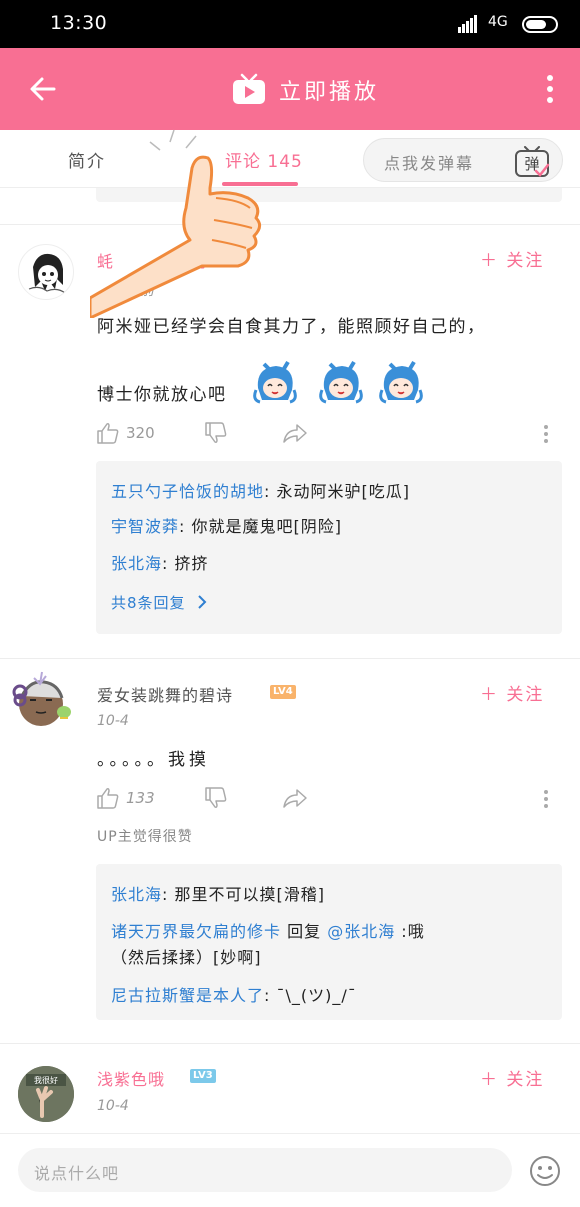  What do you see at coordinates (162, 395) in the screenshot?
I see `comment-text: 博士你就放心吧` at bounding box center [162, 395].